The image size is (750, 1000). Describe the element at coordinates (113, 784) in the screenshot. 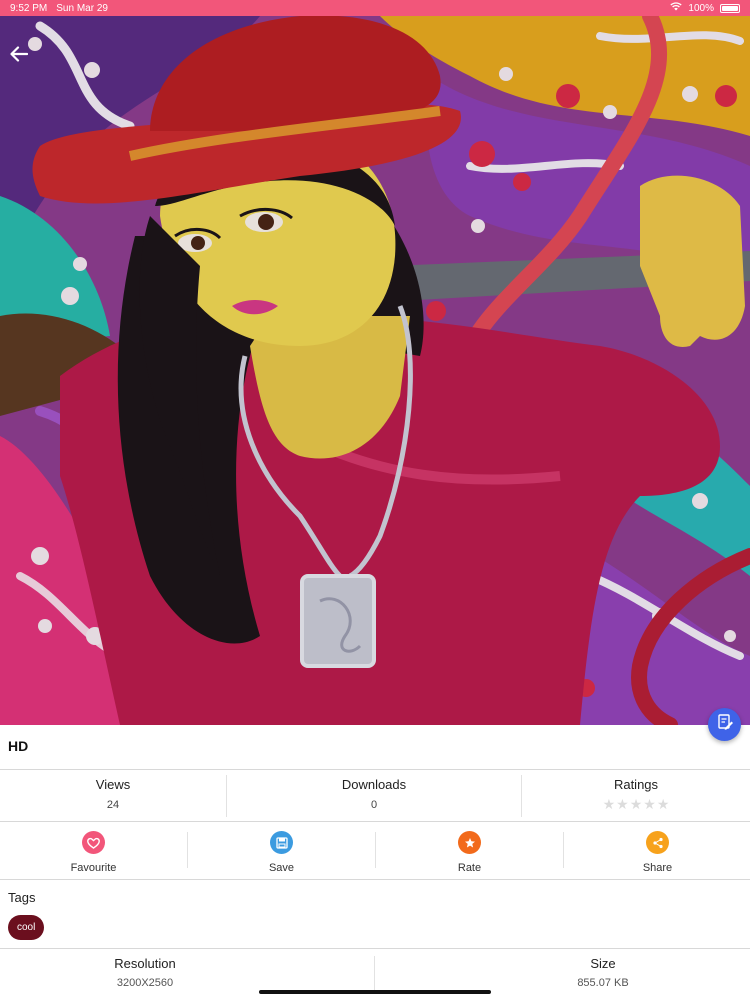

I see `views-label: Views` at that location.